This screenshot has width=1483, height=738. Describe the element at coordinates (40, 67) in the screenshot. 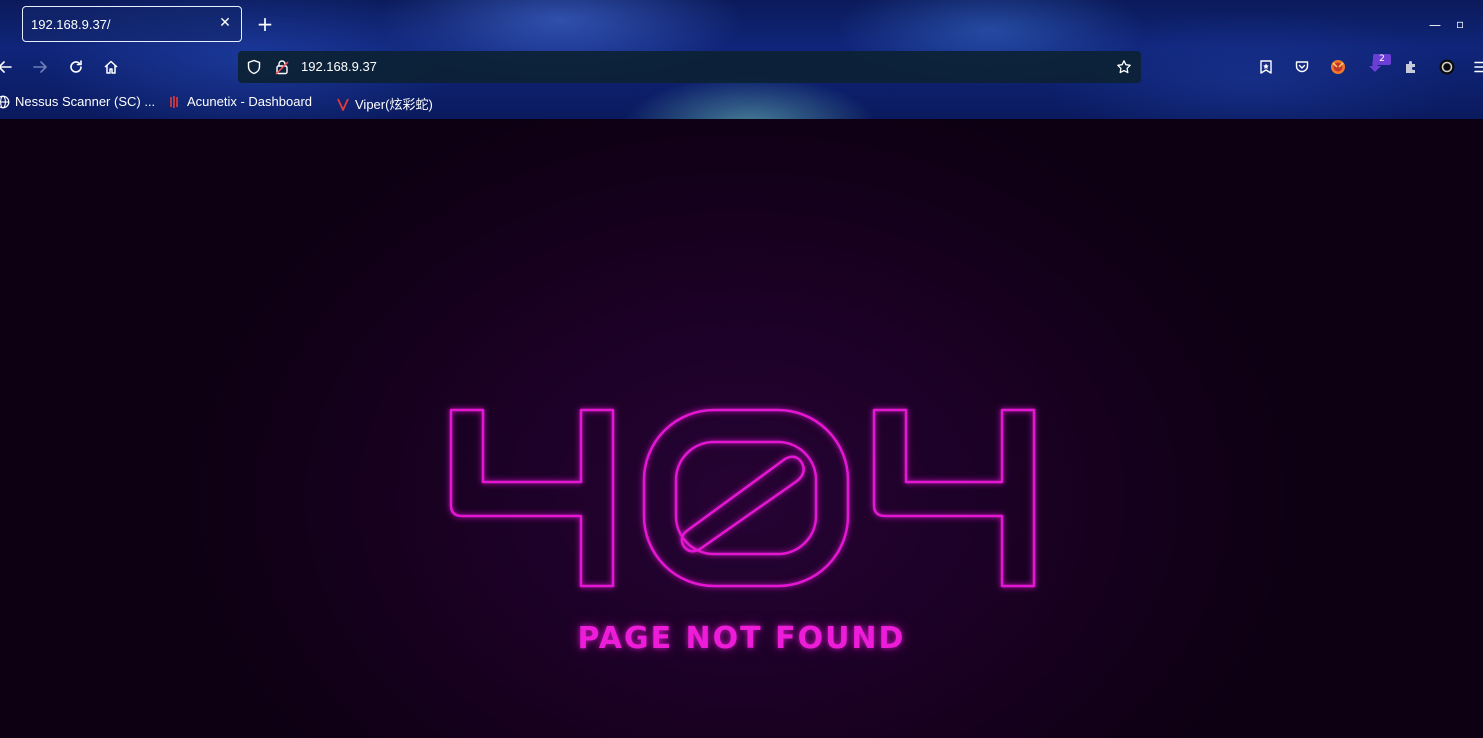

I see `arrow-right-icon` at that location.